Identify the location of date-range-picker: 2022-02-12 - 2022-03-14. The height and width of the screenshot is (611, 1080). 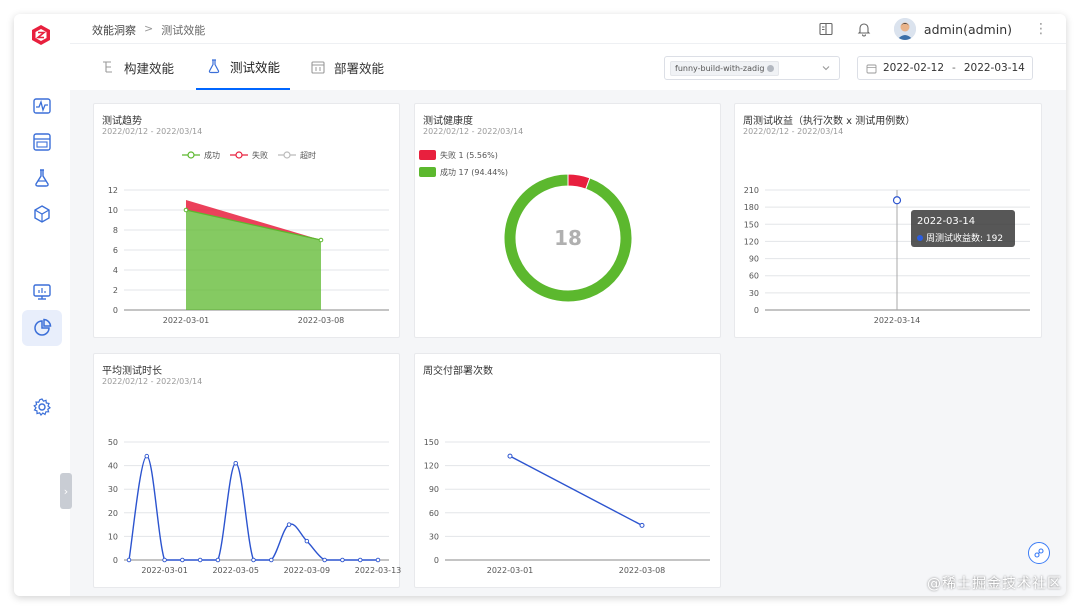
(945, 68).